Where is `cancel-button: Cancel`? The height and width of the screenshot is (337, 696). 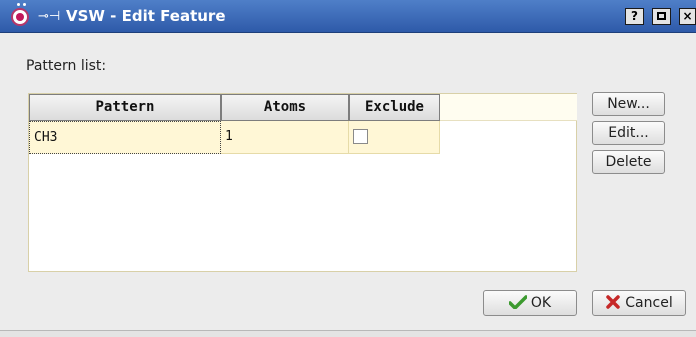
cancel-button: Cancel is located at coordinates (639, 303).